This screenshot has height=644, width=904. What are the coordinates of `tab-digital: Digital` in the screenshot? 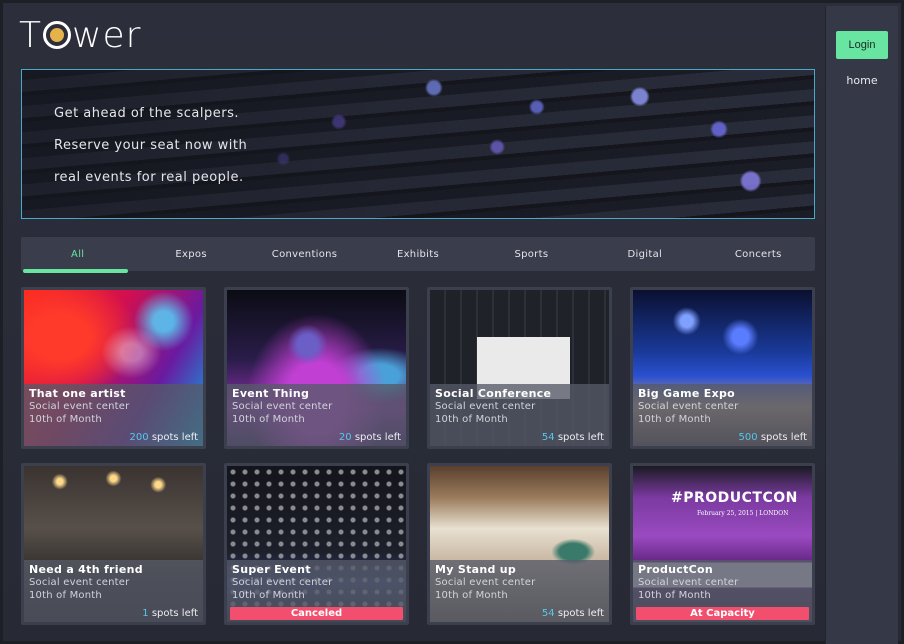 It's located at (644, 254).